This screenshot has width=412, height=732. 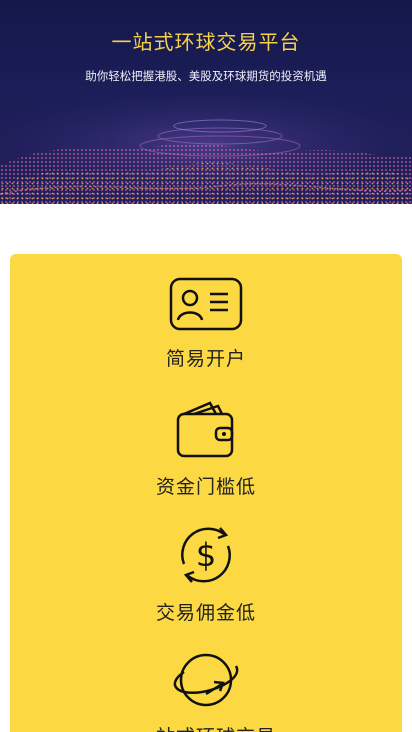 What do you see at coordinates (206, 150) in the screenshot?
I see `particle-wave-art` at bounding box center [206, 150].